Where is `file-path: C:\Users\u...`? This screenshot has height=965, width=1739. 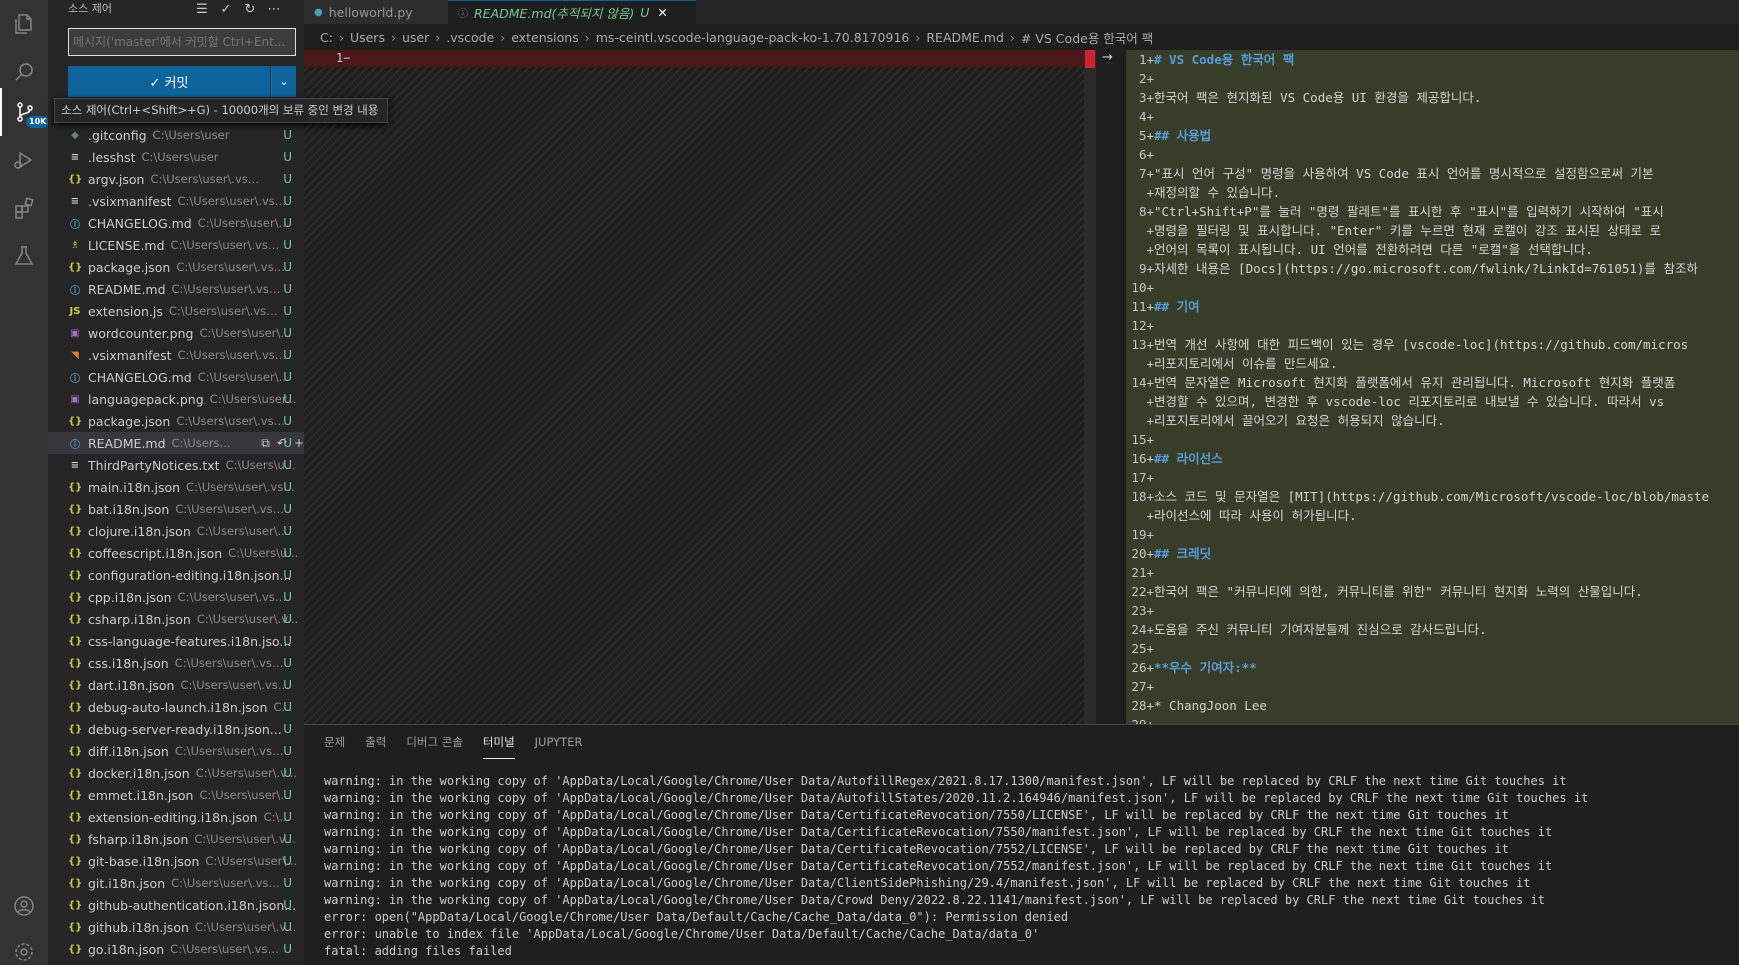 file-path: C:\Users\u... is located at coordinates (263, 553).